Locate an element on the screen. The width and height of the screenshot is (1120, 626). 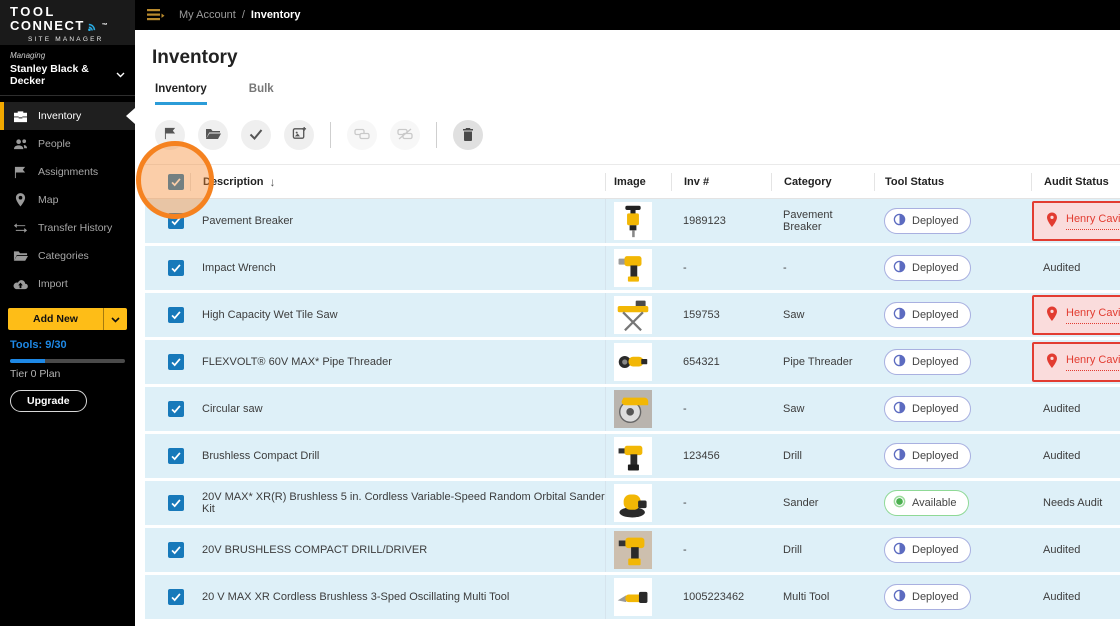
audit-status-text: Needs Audit is located at coordinates (1073, 503).